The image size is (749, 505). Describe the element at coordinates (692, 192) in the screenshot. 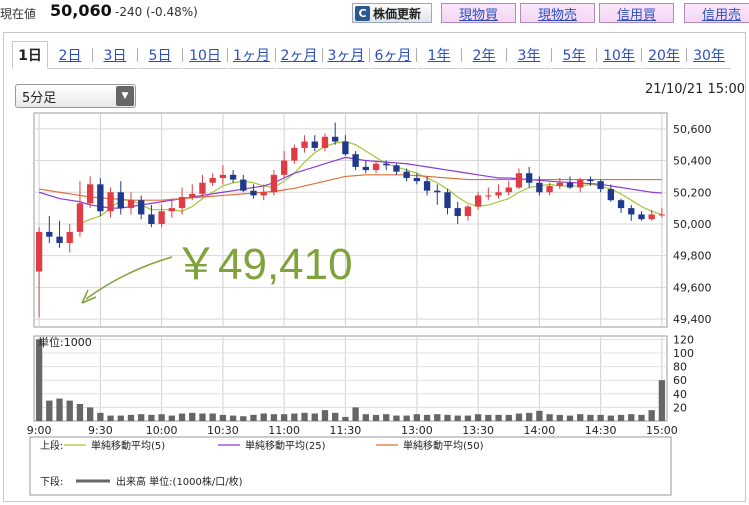

I see `y-tick-label: 50,200` at that location.